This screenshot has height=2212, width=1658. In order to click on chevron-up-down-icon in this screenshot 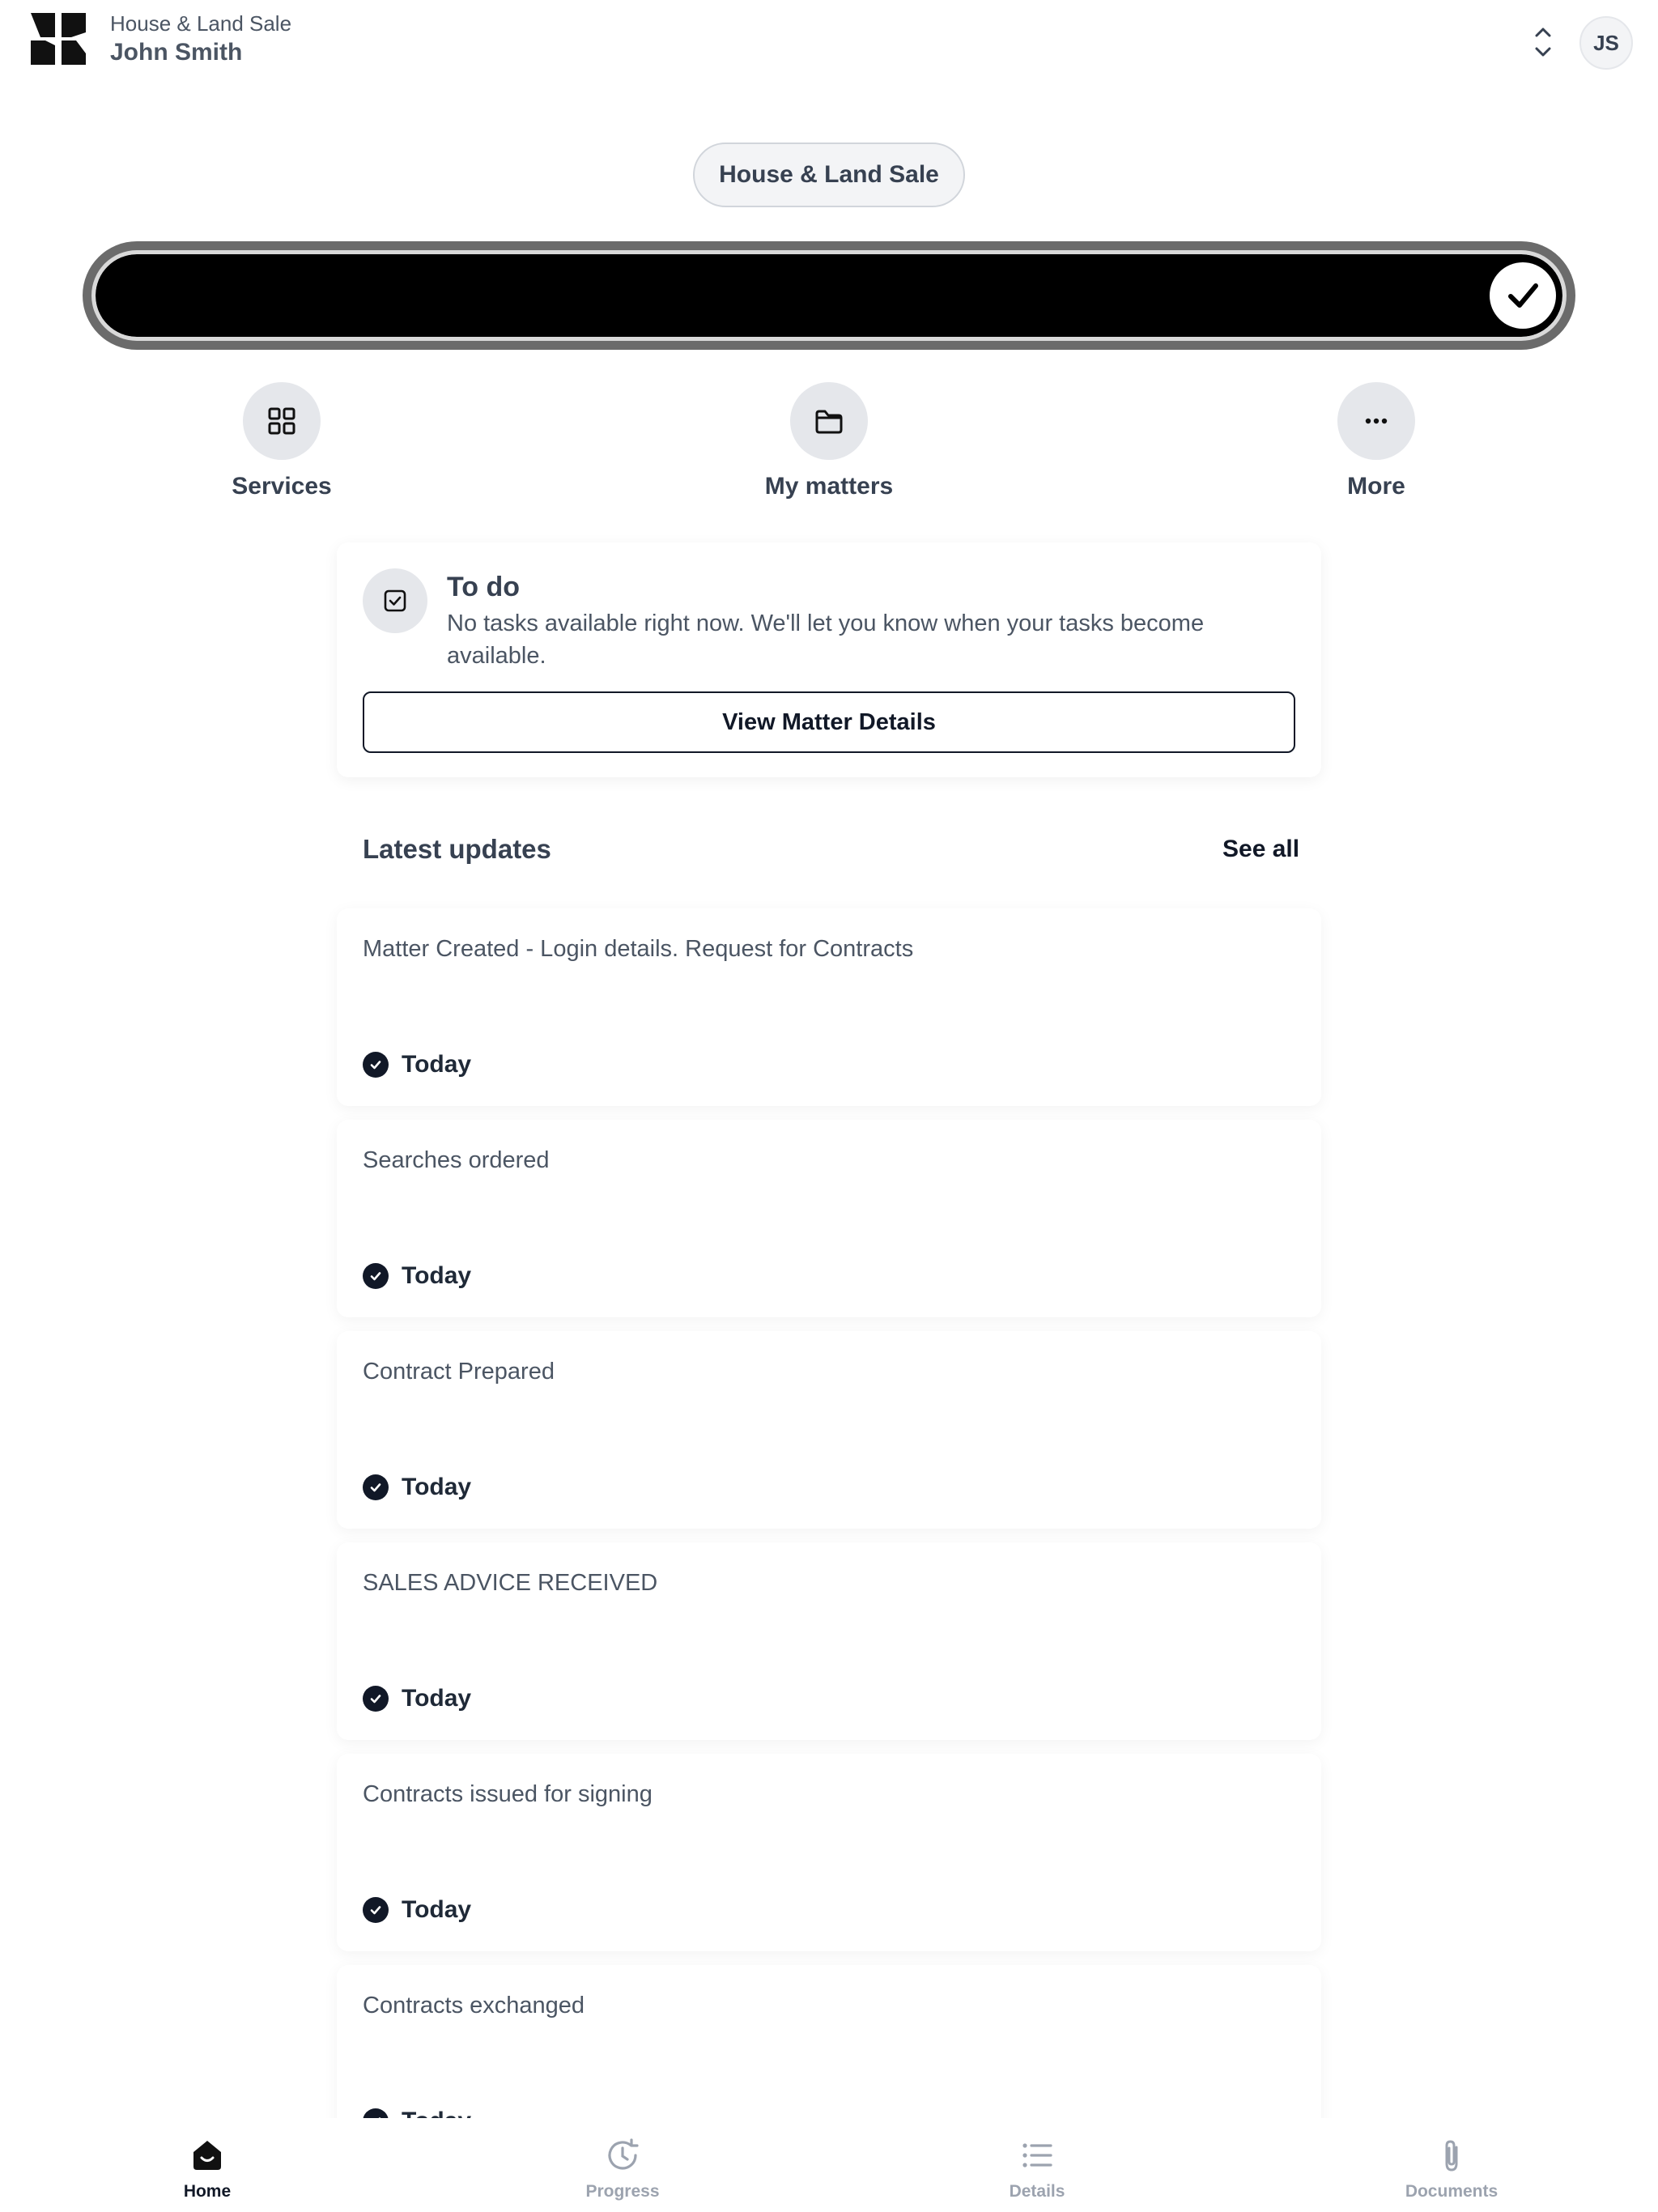, I will do `click(1543, 43)`.